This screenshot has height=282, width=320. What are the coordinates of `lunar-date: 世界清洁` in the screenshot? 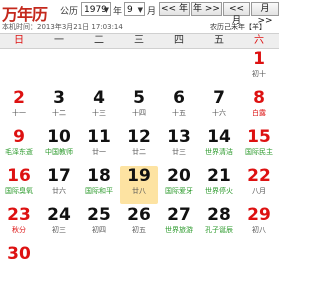 It's located at (219, 152).